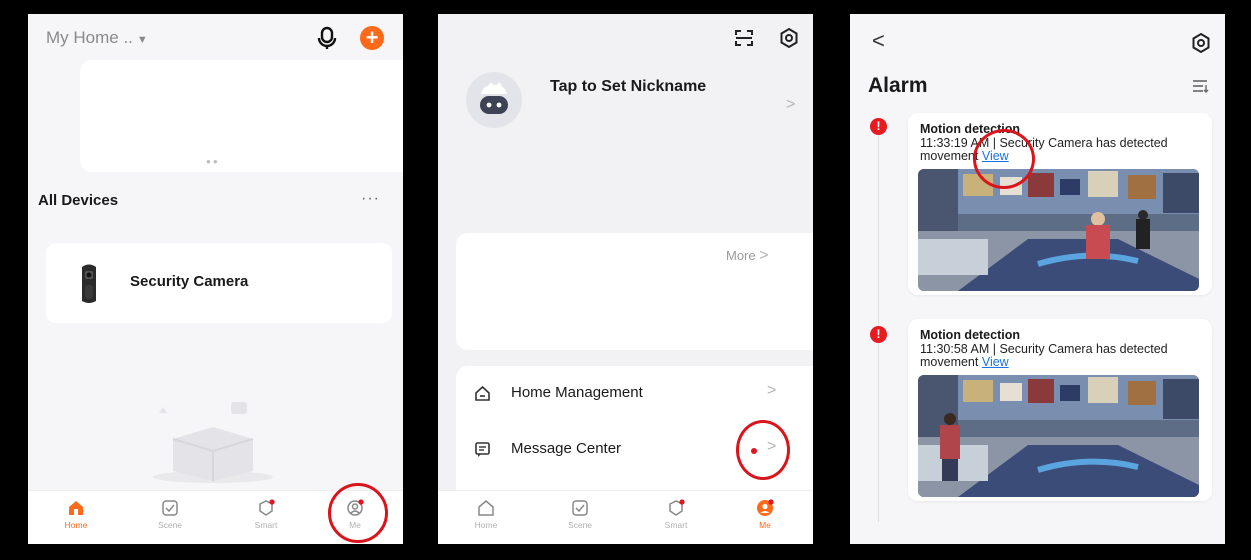 This screenshot has width=1251, height=560. Describe the element at coordinates (358, 513) in the screenshot. I see `highlight-circle-me-tab` at that location.